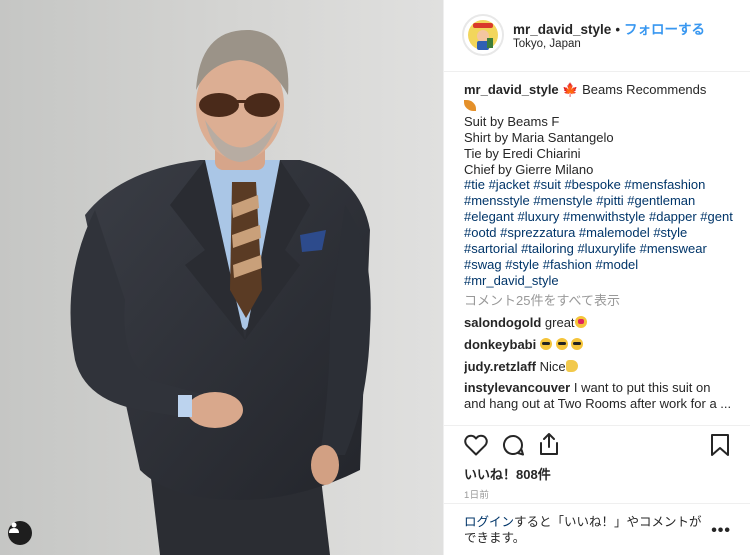 The height and width of the screenshot is (555, 750). What do you see at coordinates (586, 530) in the screenshot?
I see `login-prompt: ログインすると「いいね！」やコメントができます。` at bounding box center [586, 530].